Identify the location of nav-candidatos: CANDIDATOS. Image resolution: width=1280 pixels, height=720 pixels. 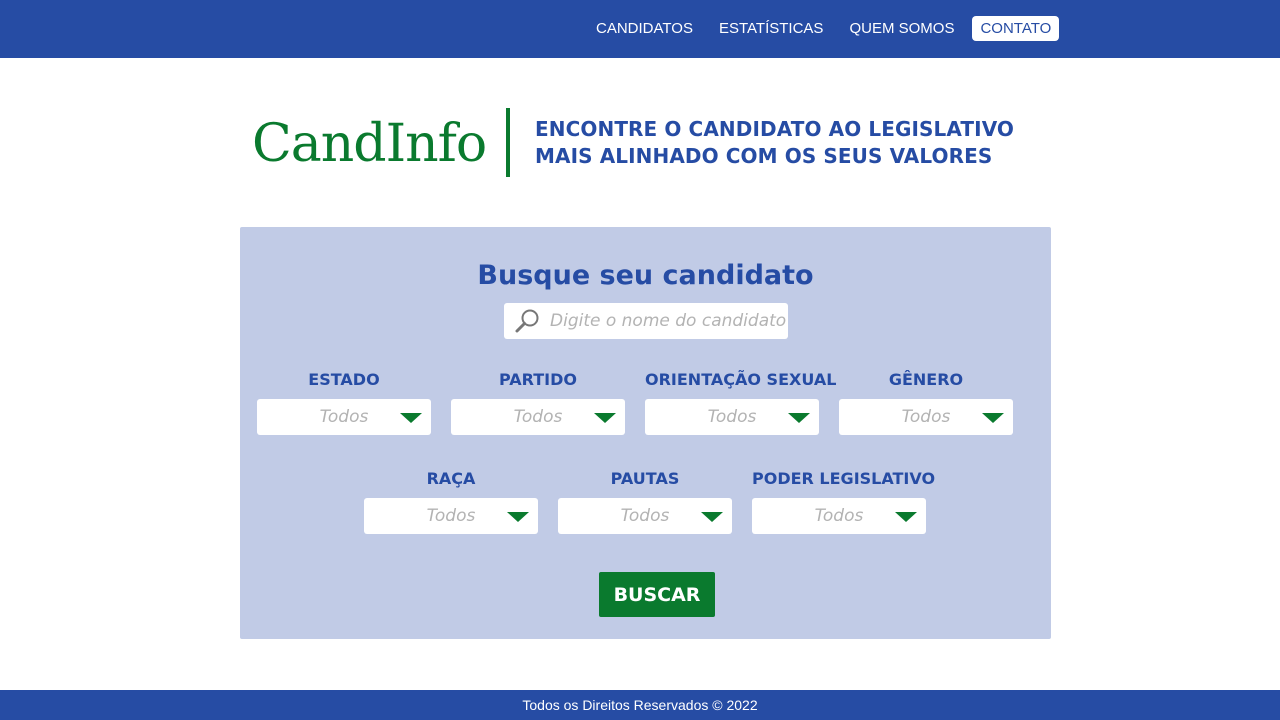
(644, 28).